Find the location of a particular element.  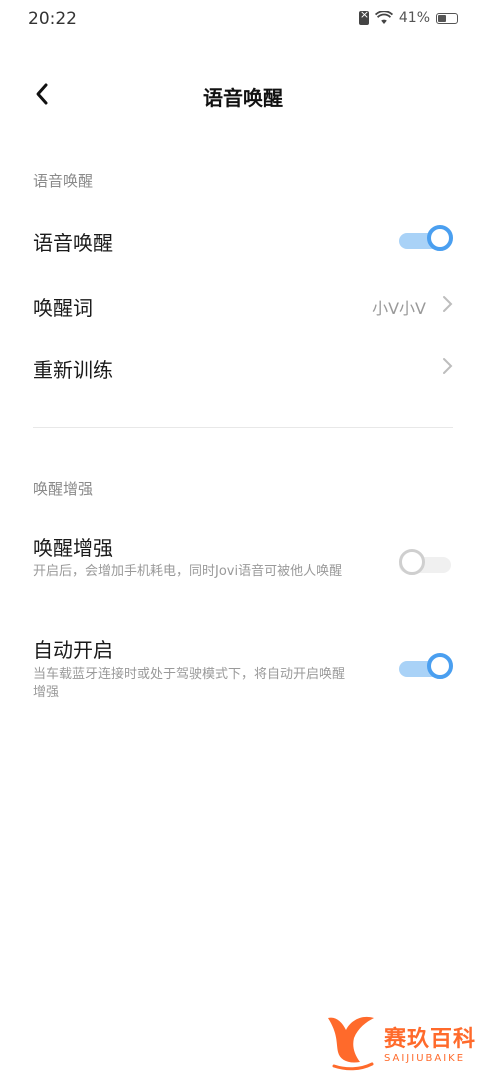

battery-percent: 41% is located at coordinates (414, 18).